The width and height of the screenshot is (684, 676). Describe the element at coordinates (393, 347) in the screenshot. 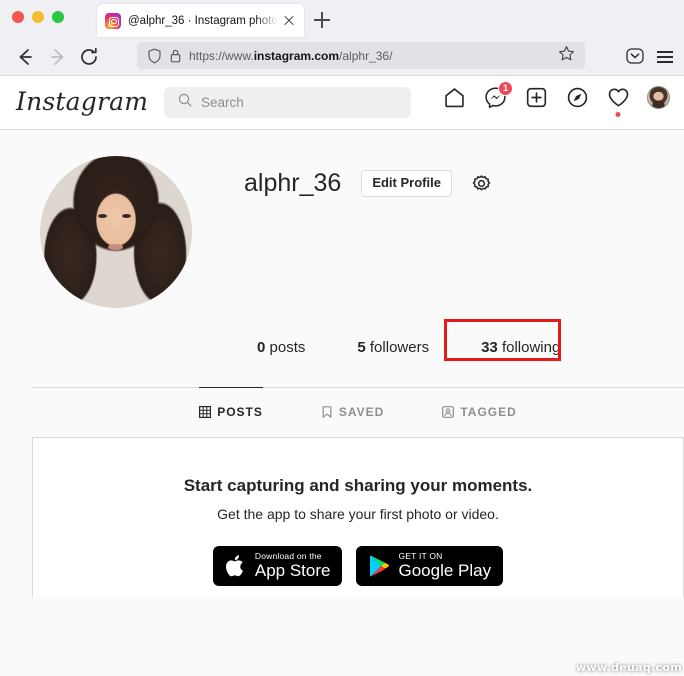

I see `stat-followers: 5 followers` at that location.